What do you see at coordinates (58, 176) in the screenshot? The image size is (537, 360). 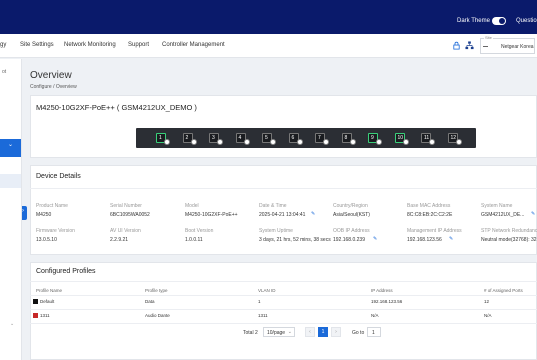 I see `device-details-title: Device Details` at bounding box center [58, 176].